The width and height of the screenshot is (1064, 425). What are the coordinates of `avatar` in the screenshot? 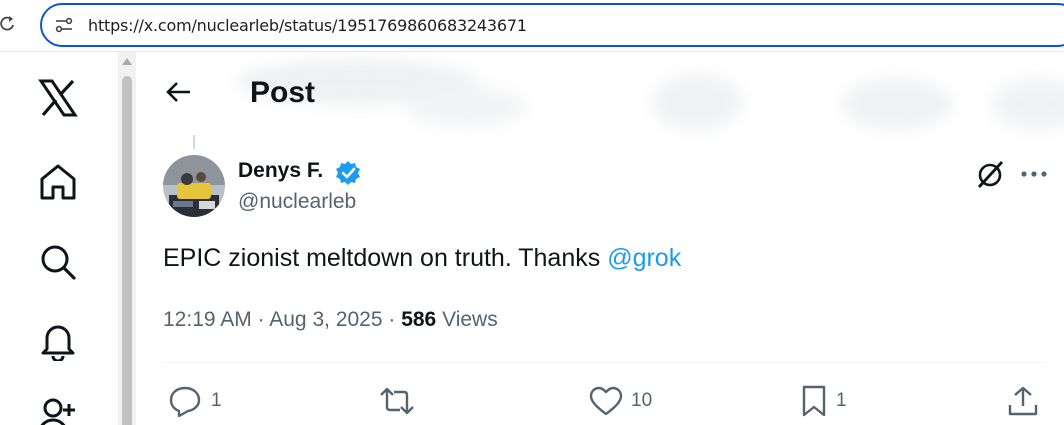 It's located at (194, 186).